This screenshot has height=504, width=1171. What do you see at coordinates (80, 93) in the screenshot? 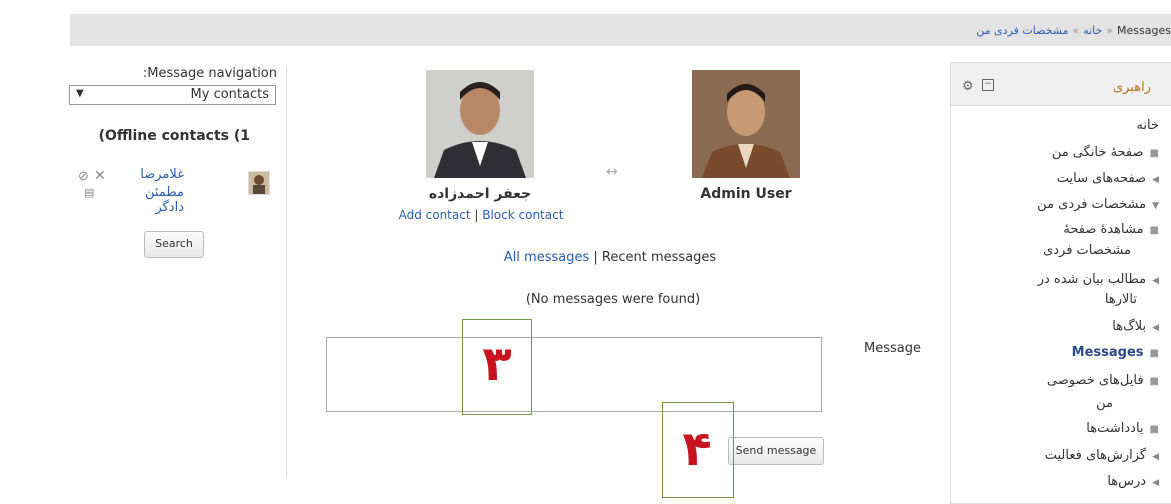
I see `dropdown-arrow-icon: ▼` at bounding box center [80, 93].